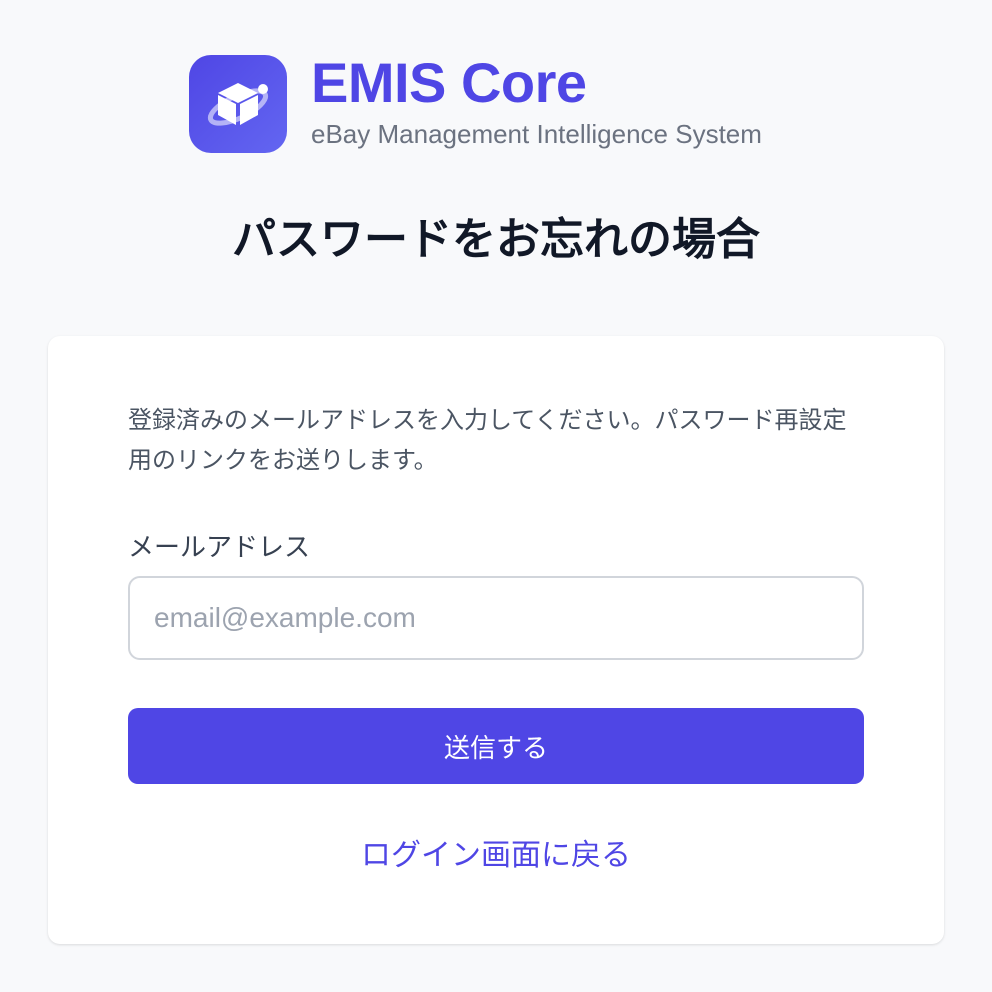 Image resolution: width=992 pixels, height=992 pixels. Describe the element at coordinates (496, 239) in the screenshot. I see `page-title: パスワードをお忘れの場合` at that location.